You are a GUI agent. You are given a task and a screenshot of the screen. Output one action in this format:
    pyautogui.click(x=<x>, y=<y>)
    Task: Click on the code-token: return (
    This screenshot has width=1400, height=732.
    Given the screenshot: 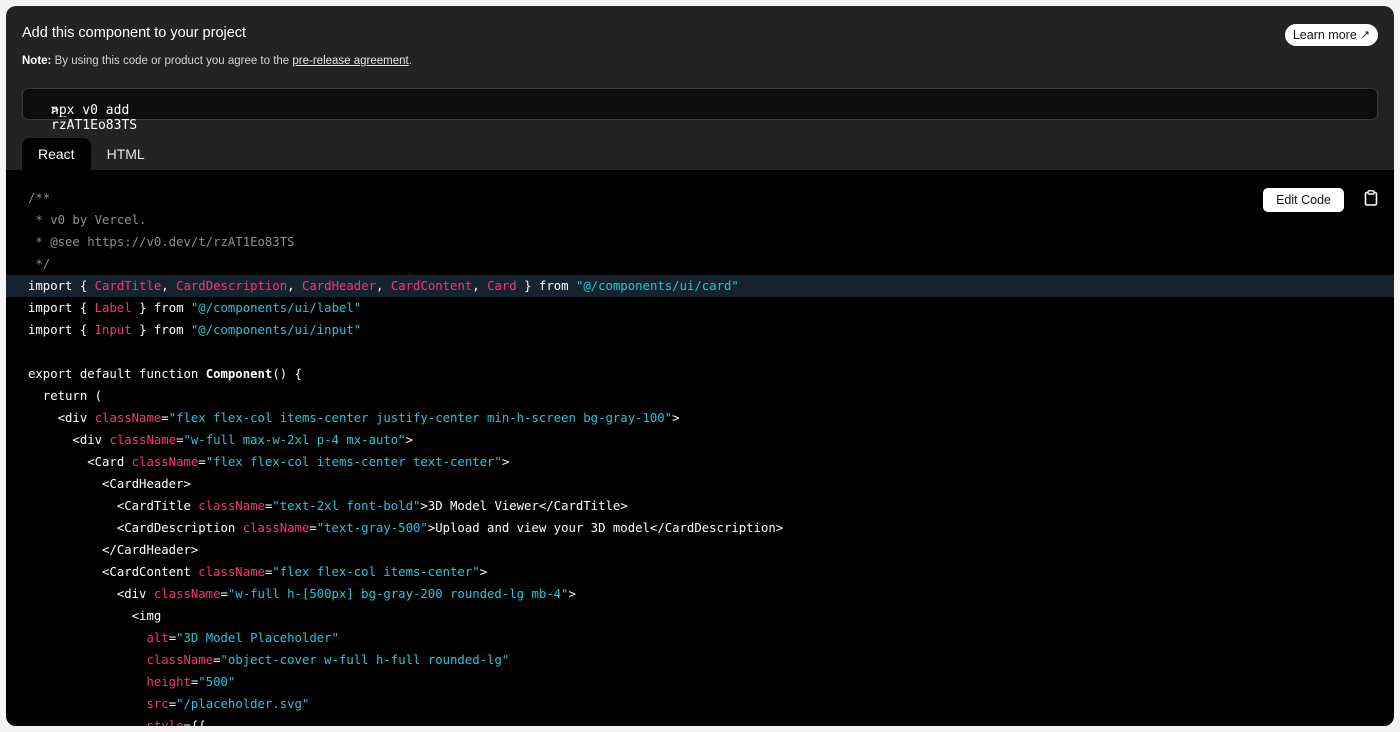 What is the action you would take?
    pyautogui.click(x=65, y=396)
    